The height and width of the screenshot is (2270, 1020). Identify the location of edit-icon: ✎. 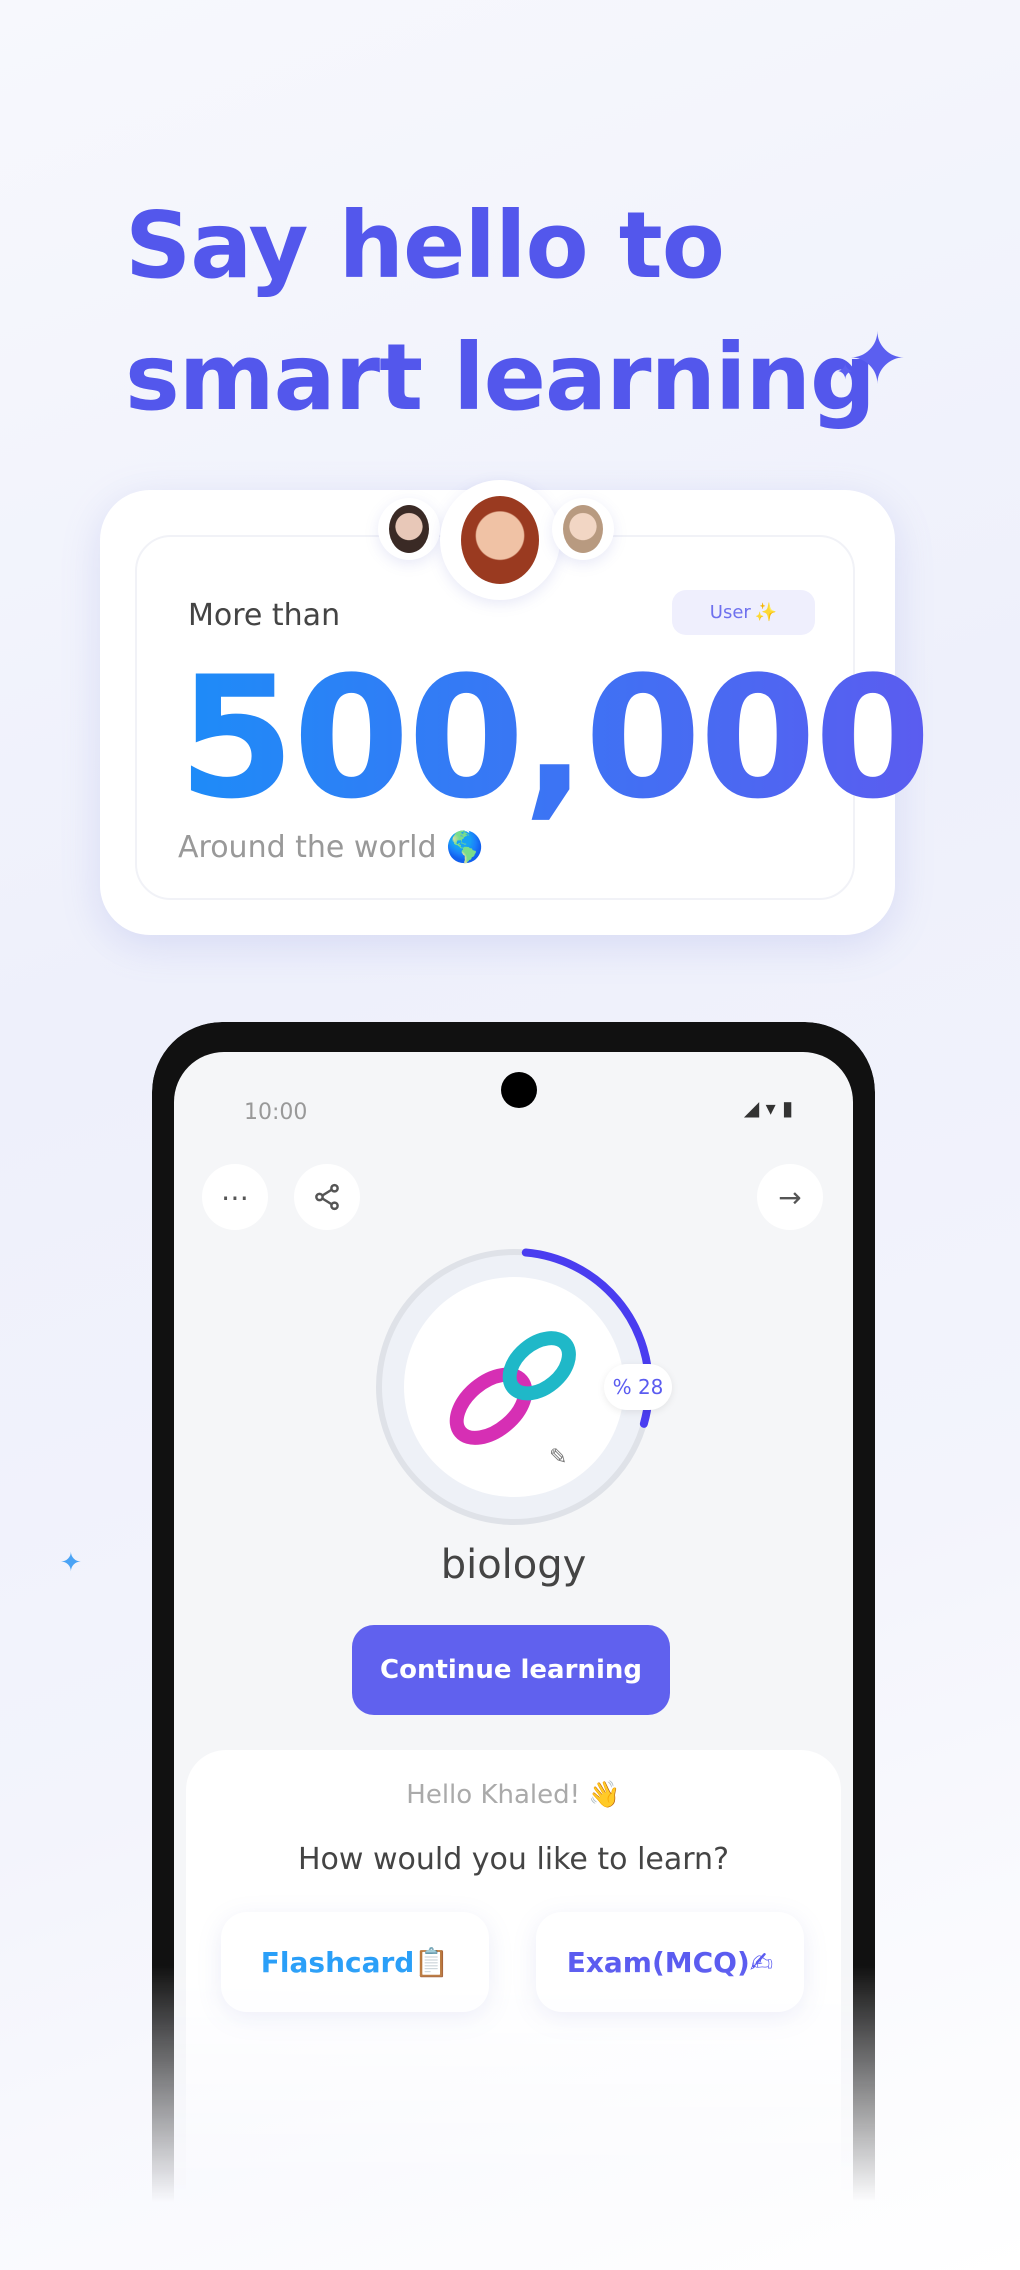
(558, 1457).